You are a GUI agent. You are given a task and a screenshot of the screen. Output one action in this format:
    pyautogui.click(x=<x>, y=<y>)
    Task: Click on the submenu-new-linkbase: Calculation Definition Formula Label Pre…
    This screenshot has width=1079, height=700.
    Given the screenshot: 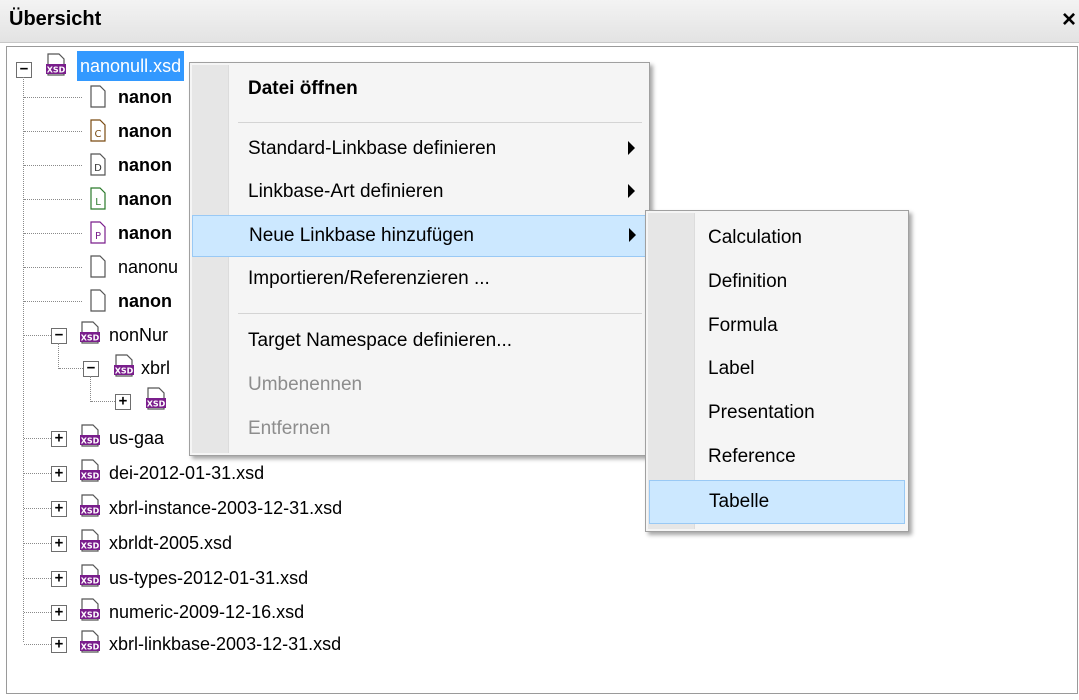 What is the action you would take?
    pyautogui.click(x=777, y=371)
    